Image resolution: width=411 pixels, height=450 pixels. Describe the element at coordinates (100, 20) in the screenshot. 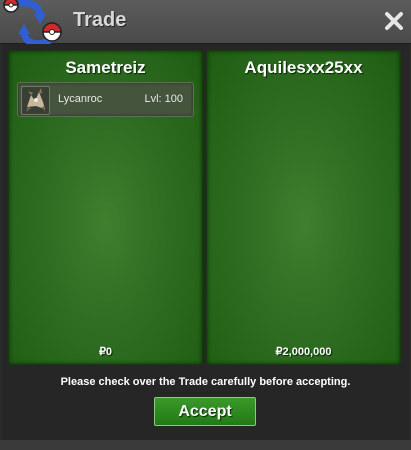

I see `window-title: Trade` at that location.